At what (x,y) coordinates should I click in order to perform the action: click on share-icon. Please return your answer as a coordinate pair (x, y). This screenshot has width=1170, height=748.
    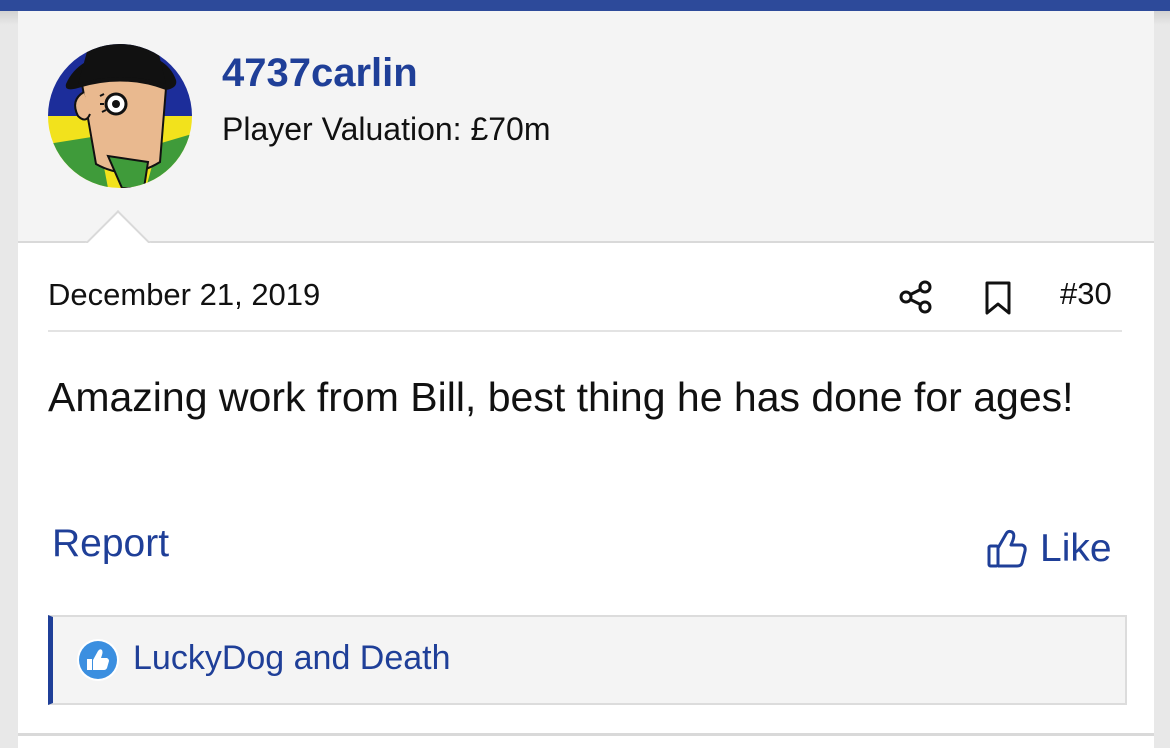
    Looking at the image, I should click on (916, 297).